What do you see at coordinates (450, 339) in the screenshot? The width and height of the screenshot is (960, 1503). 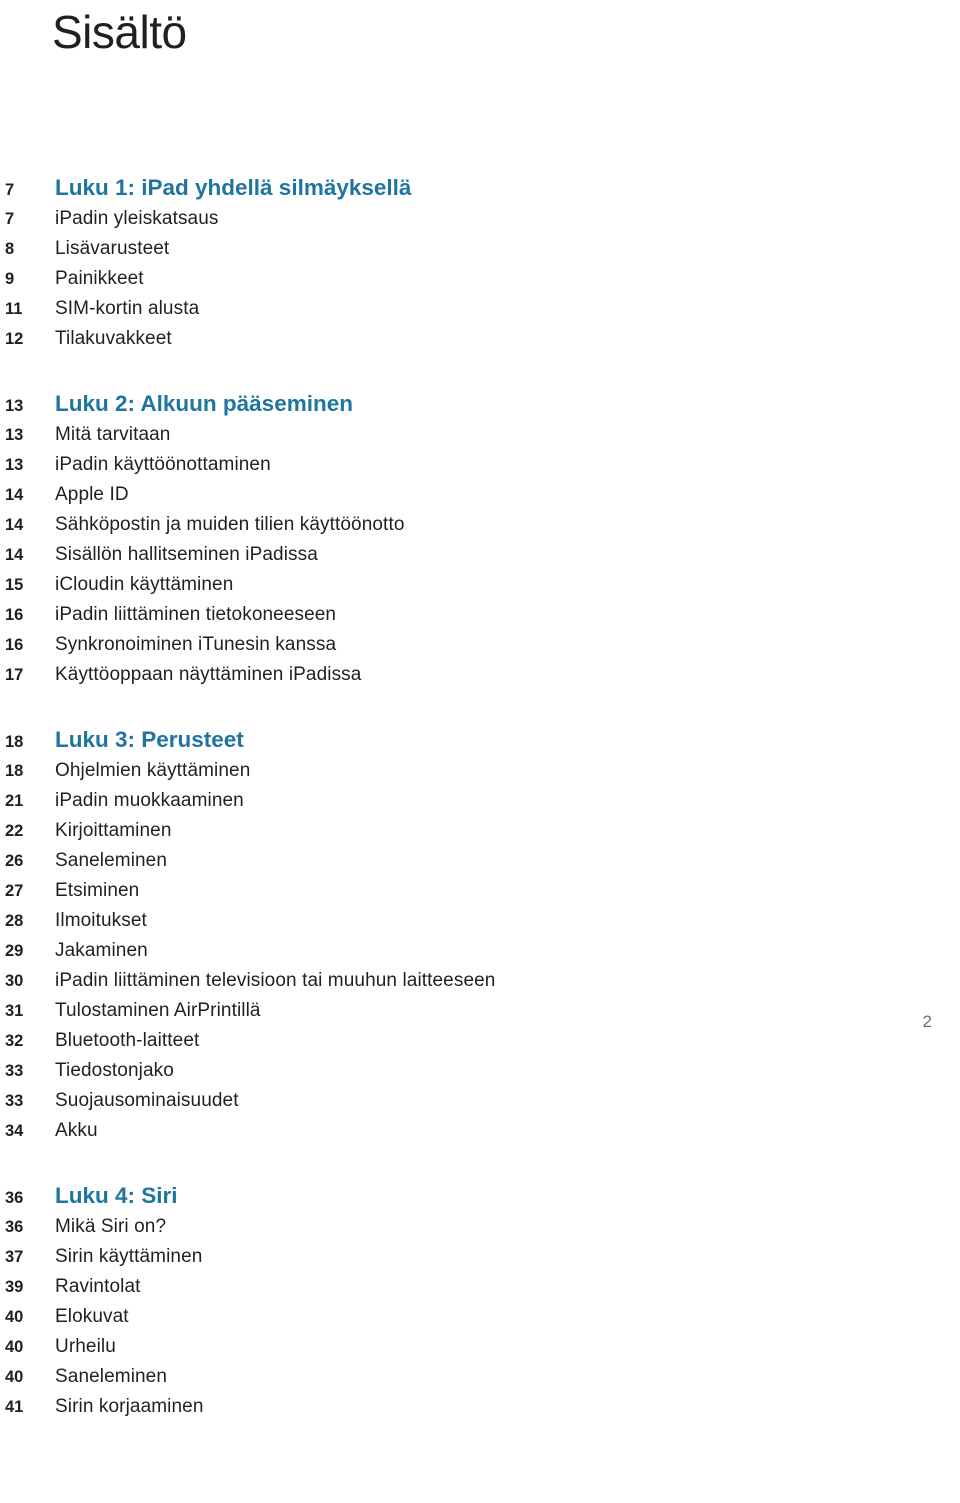 I see `toc-entry-row: 12 Tilakuvakkeet` at bounding box center [450, 339].